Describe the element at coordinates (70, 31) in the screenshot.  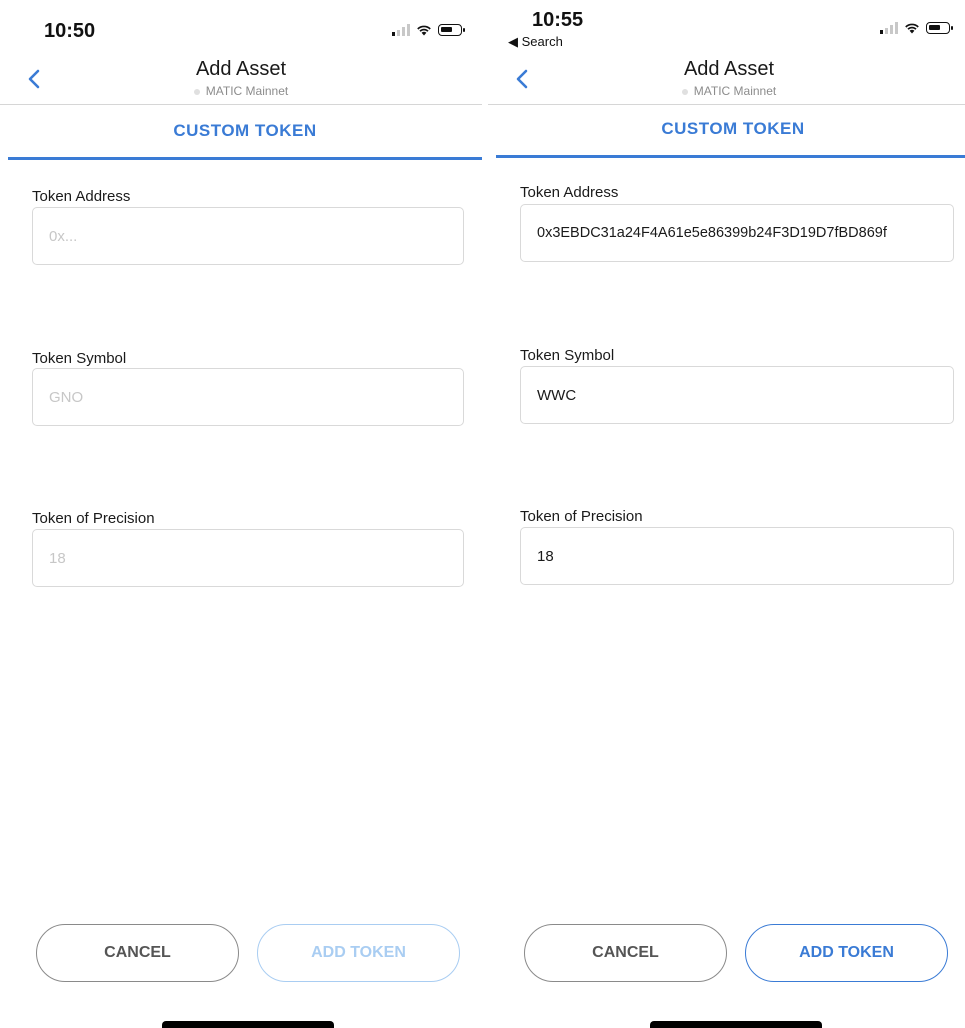
I see `status-time: 10:50` at that location.